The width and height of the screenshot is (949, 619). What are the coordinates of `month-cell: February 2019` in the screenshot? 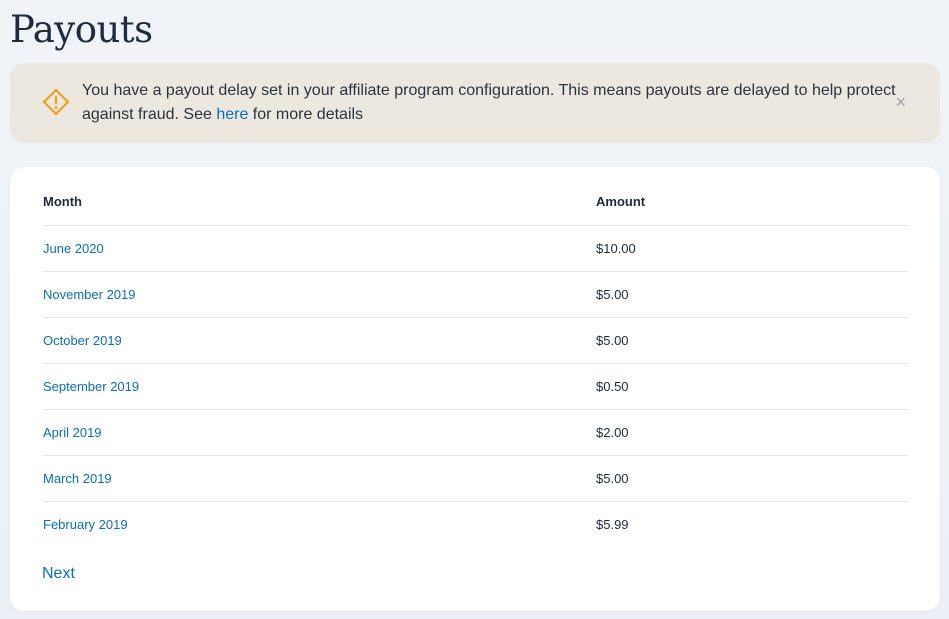 It's located at (319, 524).